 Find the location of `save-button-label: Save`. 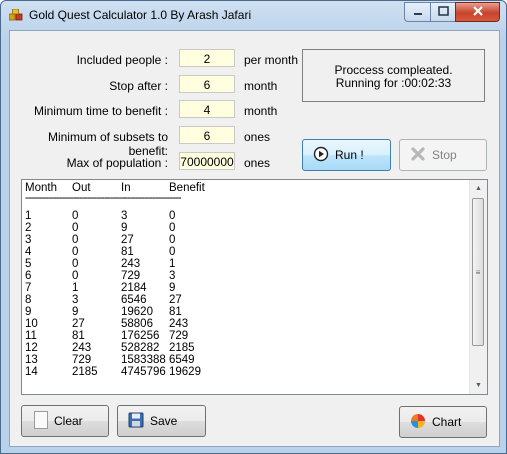

save-button-label: Save is located at coordinates (164, 421).